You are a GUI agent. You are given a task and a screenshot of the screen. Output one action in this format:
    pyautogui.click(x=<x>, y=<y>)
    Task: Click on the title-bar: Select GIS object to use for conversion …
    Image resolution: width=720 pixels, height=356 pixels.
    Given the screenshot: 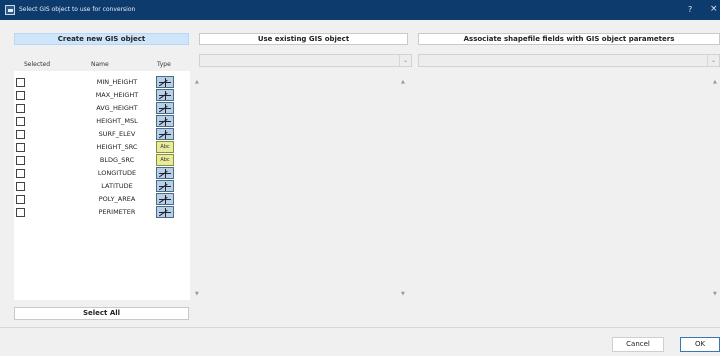 What is the action you would take?
    pyautogui.click(x=360, y=10)
    